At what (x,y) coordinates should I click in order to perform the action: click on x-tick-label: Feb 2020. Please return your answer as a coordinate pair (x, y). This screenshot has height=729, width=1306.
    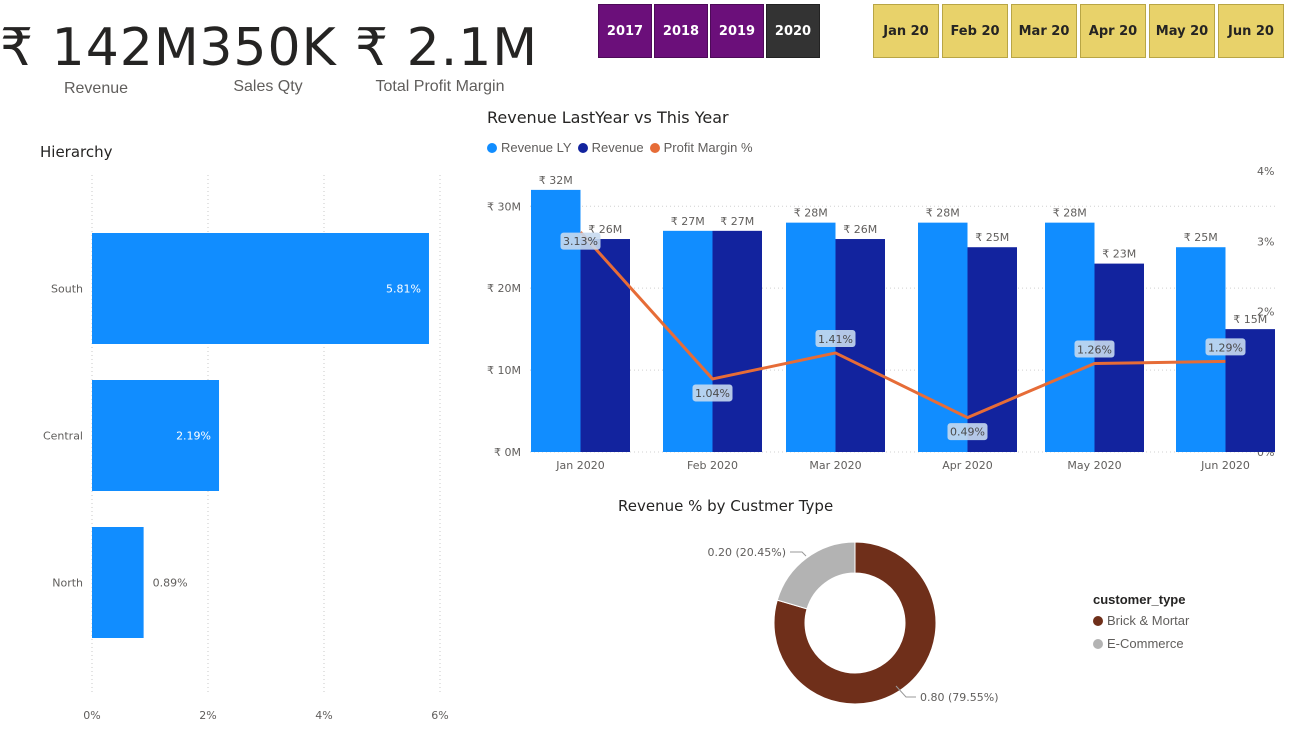
    Looking at the image, I should click on (712, 465).